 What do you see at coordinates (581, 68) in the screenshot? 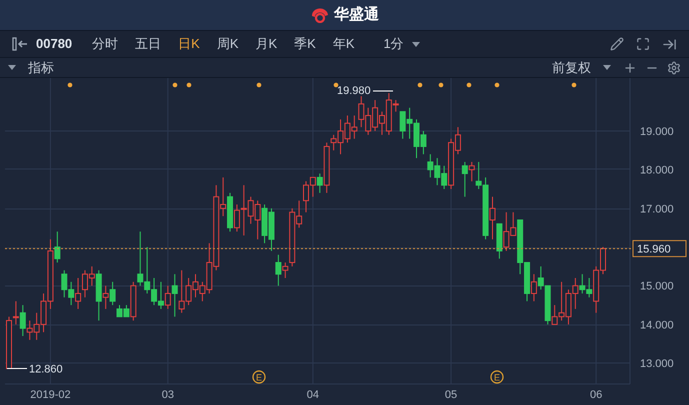
I see `adjustment-dropdown: 前复权` at bounding box center [581, 68].